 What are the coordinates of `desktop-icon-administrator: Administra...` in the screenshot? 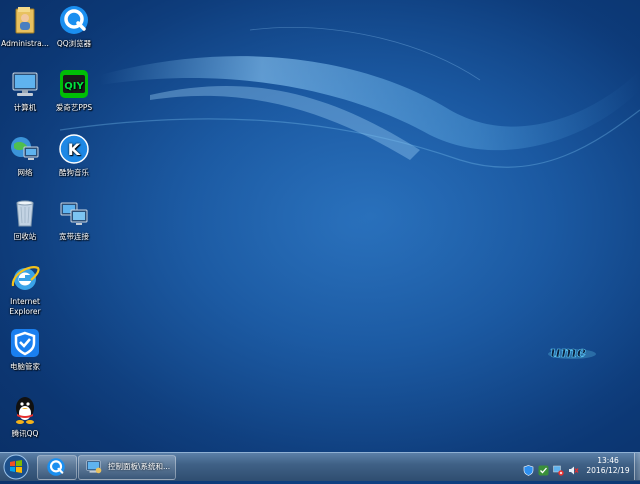 It's located at (25, 26).